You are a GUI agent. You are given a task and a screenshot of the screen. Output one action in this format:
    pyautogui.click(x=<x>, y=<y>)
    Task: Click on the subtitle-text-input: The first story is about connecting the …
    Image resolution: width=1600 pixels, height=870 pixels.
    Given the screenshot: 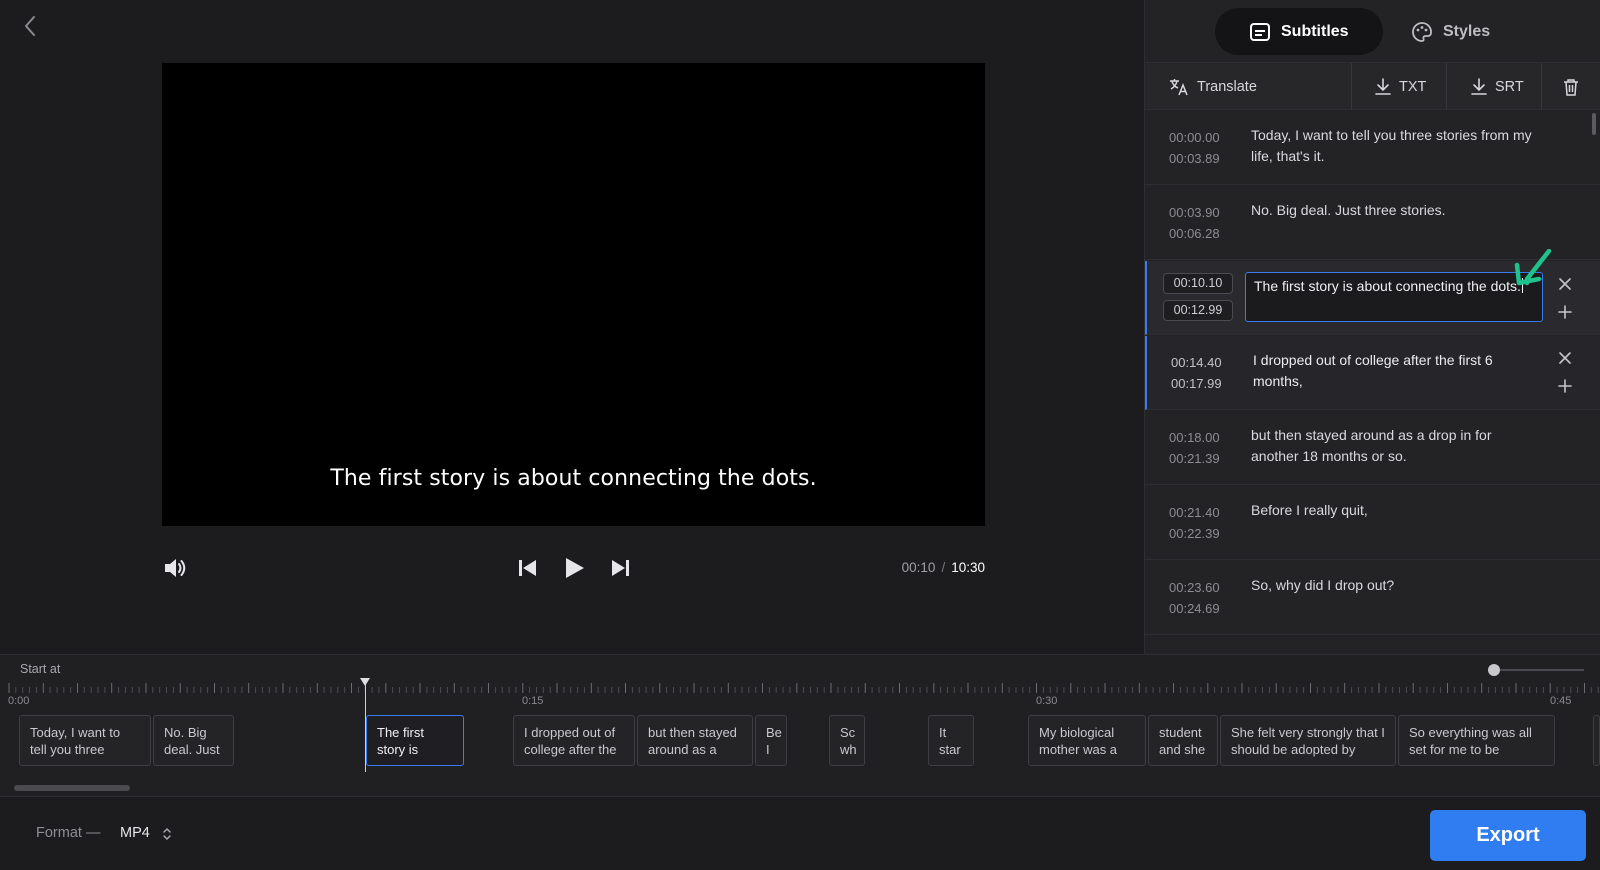 What is the action you would take?
    pyautogui.click(x=1394, y=297)
    